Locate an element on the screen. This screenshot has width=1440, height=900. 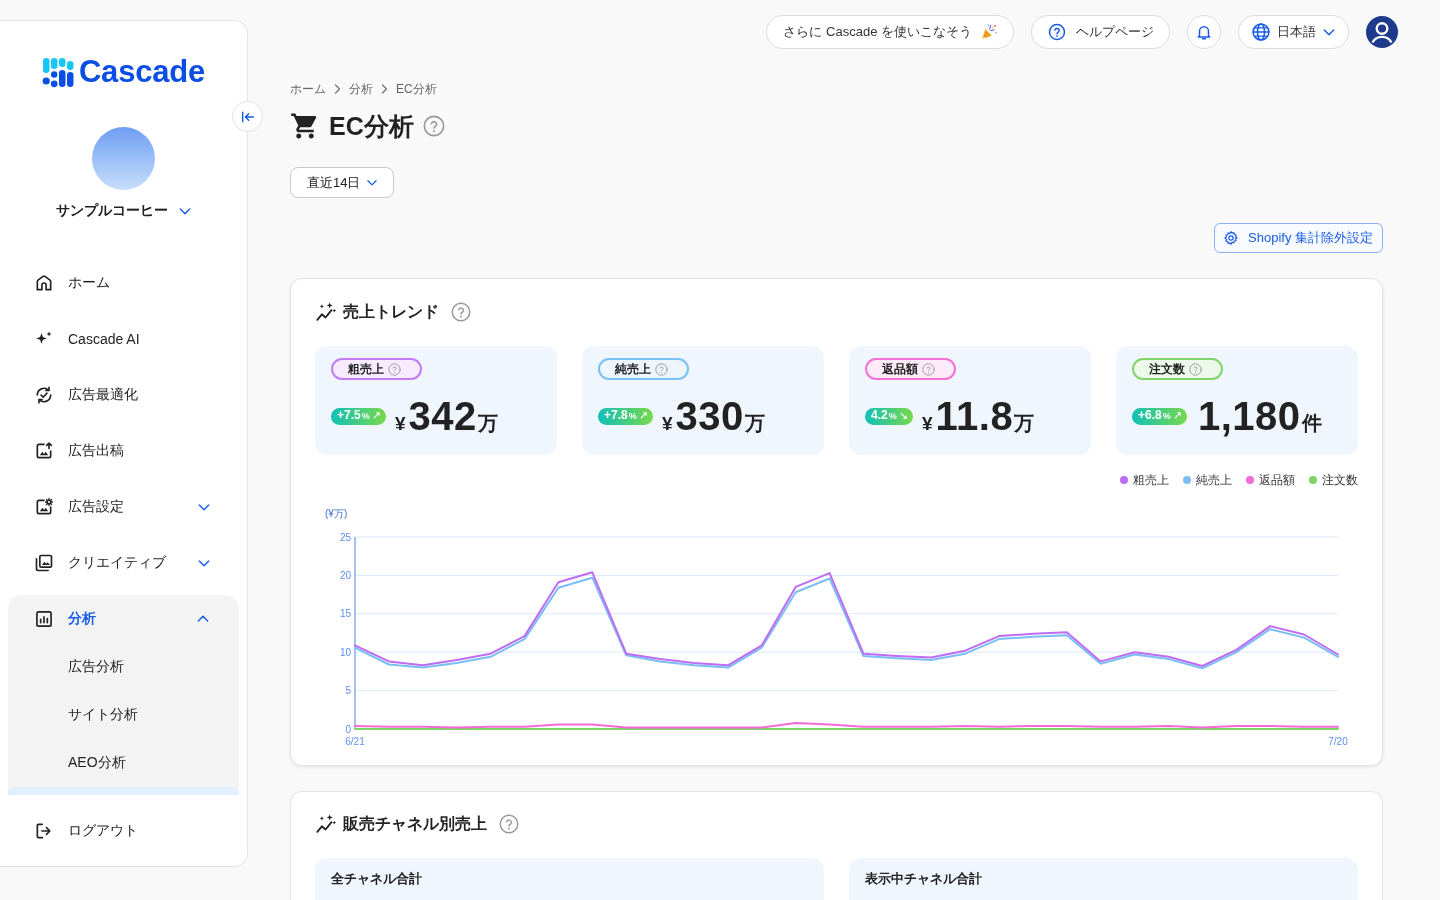
image-gear-icon is located at coordinates (44, 507).